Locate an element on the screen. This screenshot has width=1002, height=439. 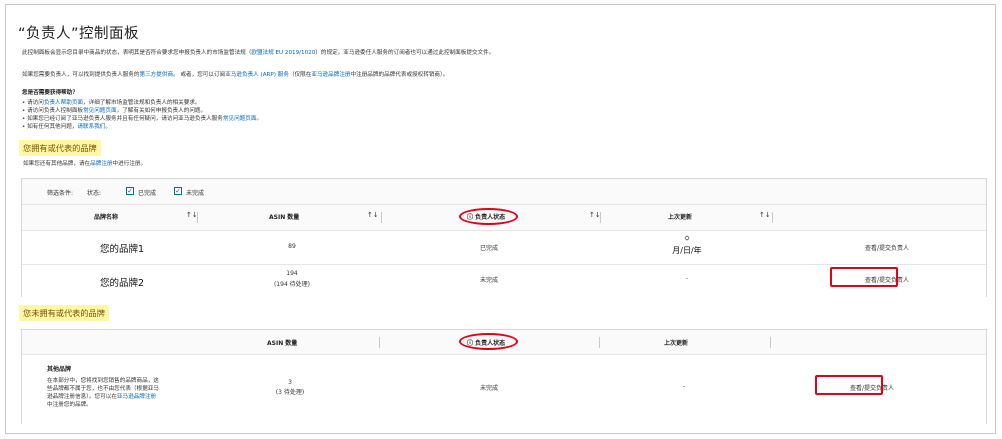
table-row: 您的品牌2 194 (194 待处理) 未完成 - 查看/提交负责人 is located at coordinates (504, 280).